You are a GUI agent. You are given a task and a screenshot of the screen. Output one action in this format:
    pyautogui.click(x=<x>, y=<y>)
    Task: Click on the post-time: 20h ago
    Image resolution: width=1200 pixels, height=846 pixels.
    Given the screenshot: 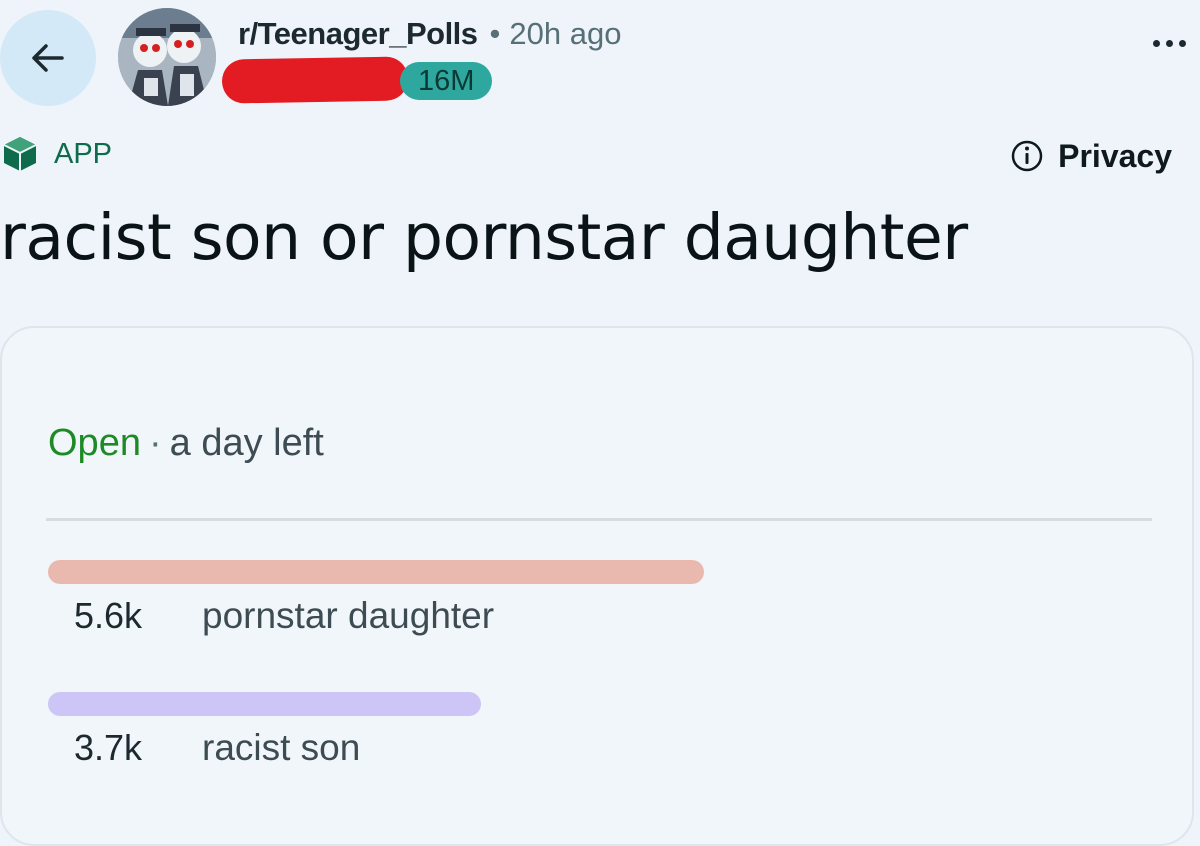 What is the action you would take?
    pyautogui.click(x=565, y=33)
    